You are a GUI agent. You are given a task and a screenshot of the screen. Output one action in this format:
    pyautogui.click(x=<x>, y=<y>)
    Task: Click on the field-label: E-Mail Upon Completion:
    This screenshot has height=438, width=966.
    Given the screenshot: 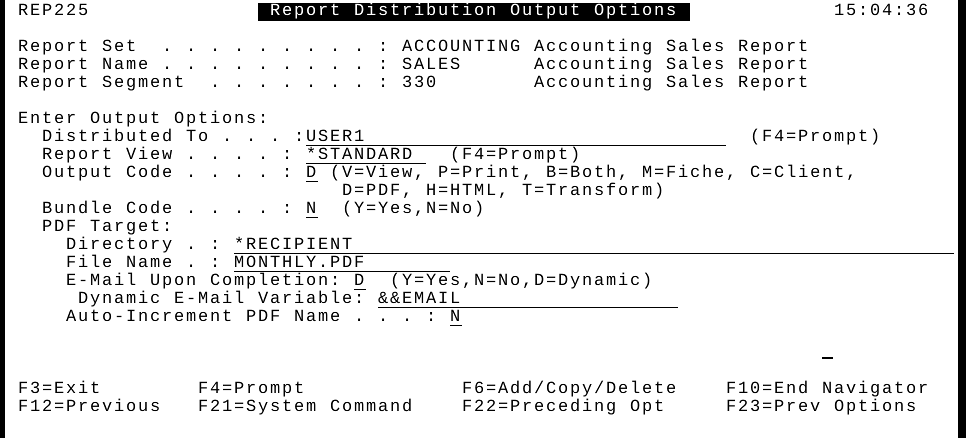 What is the action you would take?
    pyautogui.click(x=204, y=282)
    